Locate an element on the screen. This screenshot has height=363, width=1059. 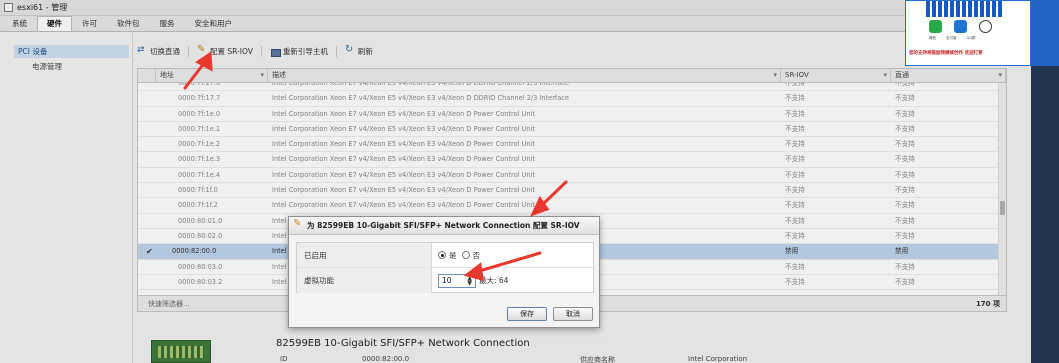
virtual-functions-row: 虚拟功能 10 ▲ ▼ 最大: 64 is located at coordinates (445, 280).